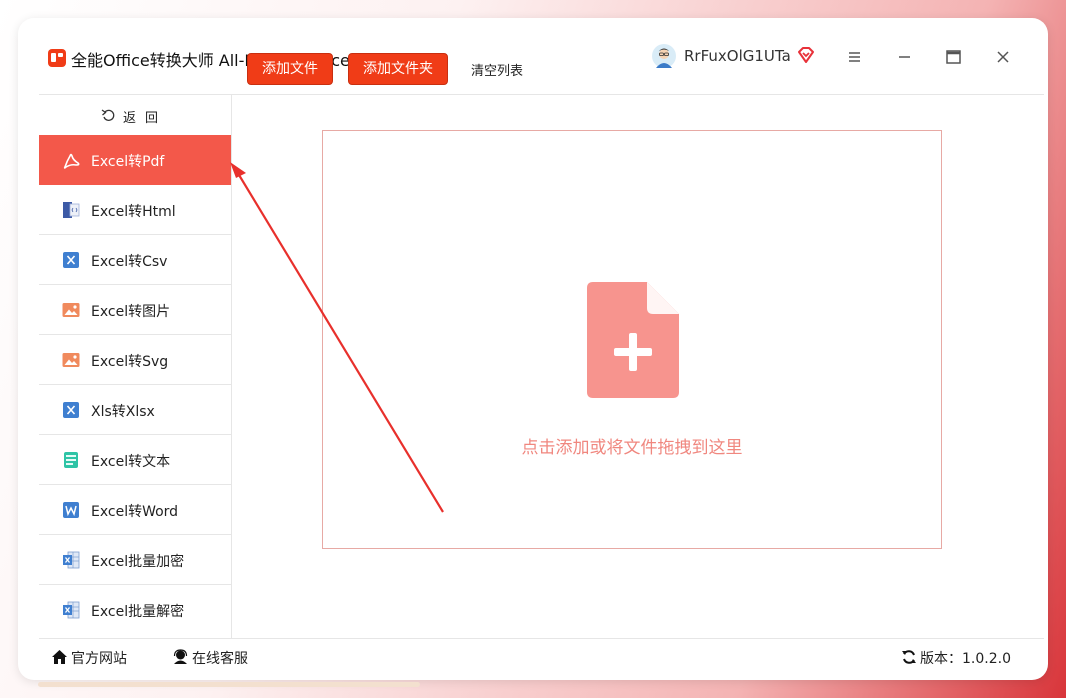 This screenshot has height=698, width=1066. What do you see at coordinates (290, 69) in the screenshot?
I see `add-file-button: 添加文件` at bounding box center [290, 69].